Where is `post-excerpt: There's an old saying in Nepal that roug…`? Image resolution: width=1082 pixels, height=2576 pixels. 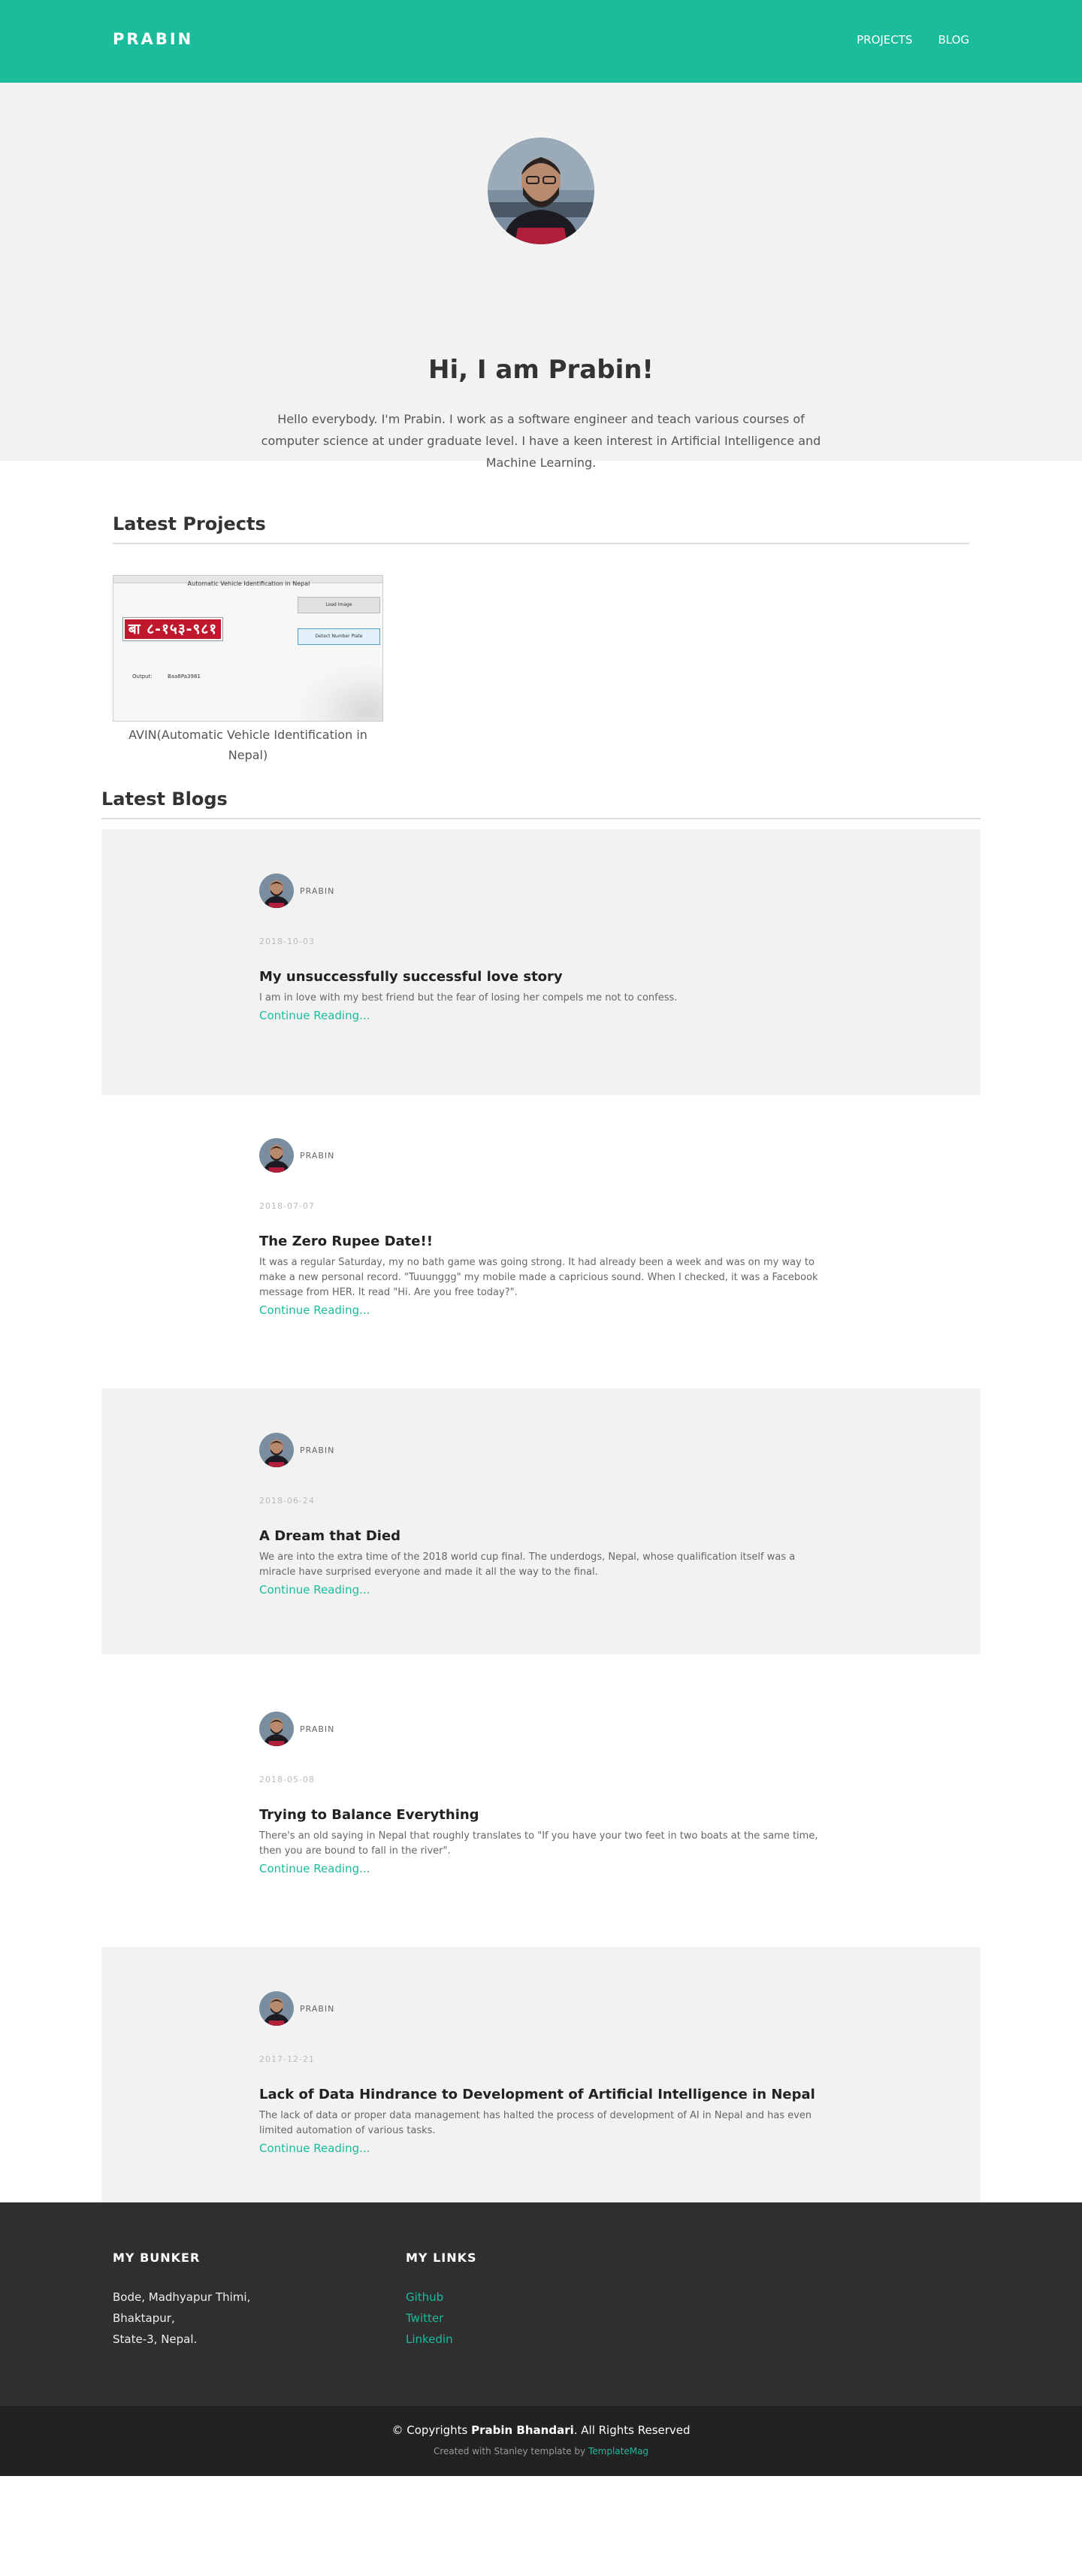 post-excerpt: There's an old saying in Nepal that roug… is located at coordinates (538, 1843).